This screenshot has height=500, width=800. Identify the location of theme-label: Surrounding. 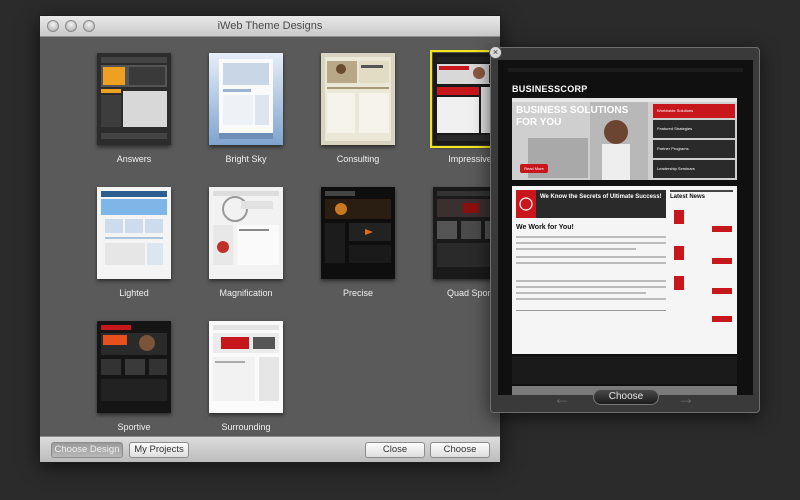
(246, 427).